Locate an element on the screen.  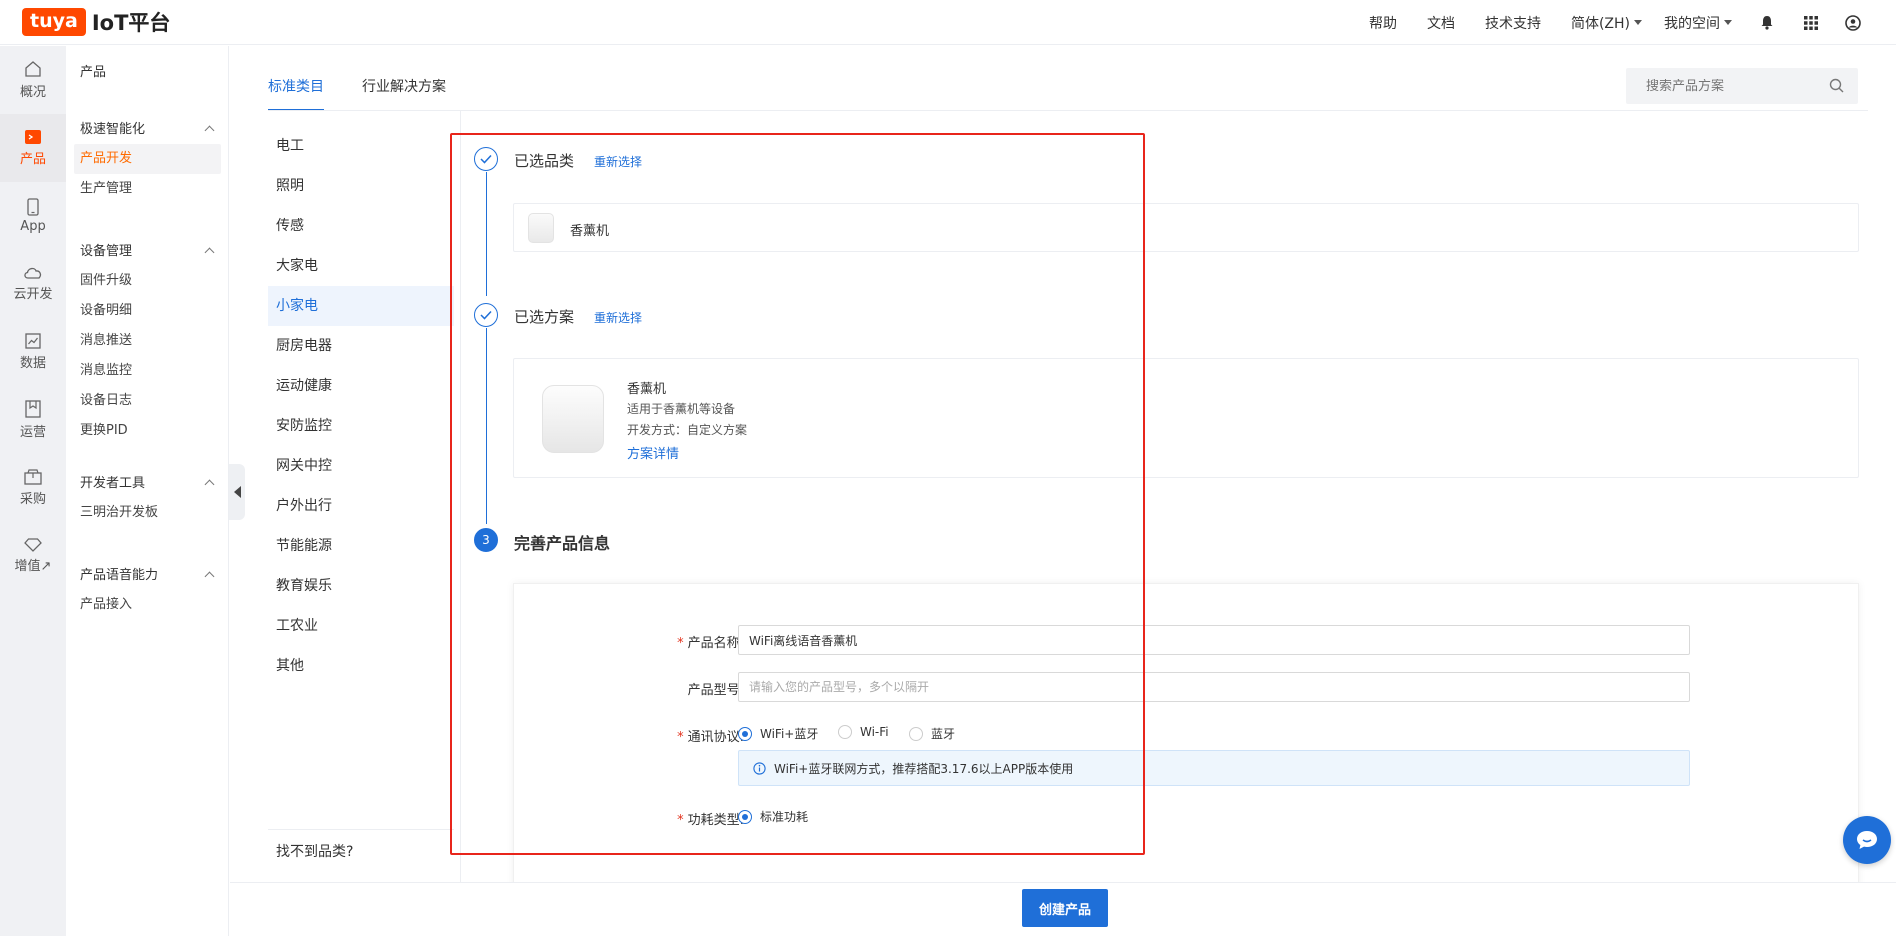
phone-icon is located at coordinates (33, 207).